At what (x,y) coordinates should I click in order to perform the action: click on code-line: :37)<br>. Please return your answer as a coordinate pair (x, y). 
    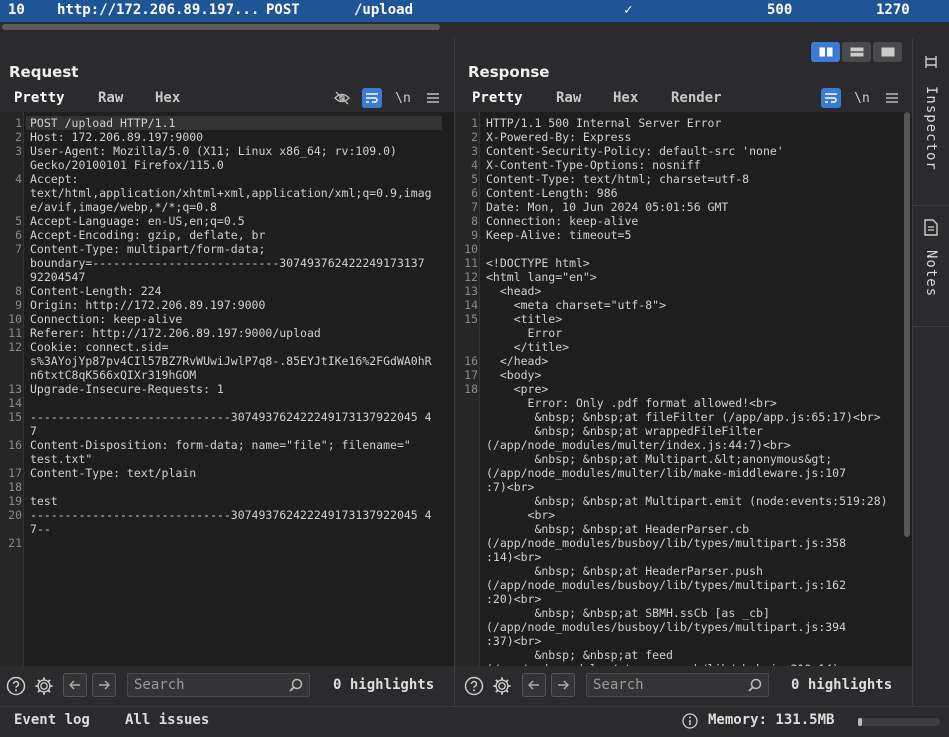
    Looking at the image, I should click on (514, 641).